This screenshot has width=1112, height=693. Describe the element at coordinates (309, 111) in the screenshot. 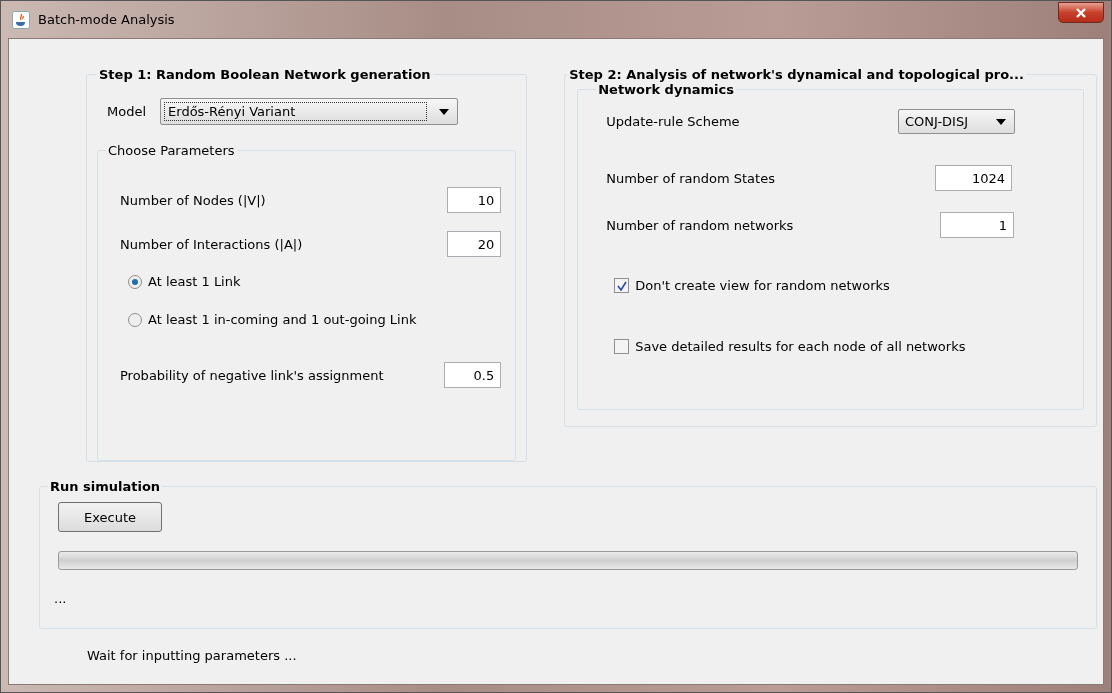

I see `model-dropdown: Erdős-Rényi Variant` at that location.